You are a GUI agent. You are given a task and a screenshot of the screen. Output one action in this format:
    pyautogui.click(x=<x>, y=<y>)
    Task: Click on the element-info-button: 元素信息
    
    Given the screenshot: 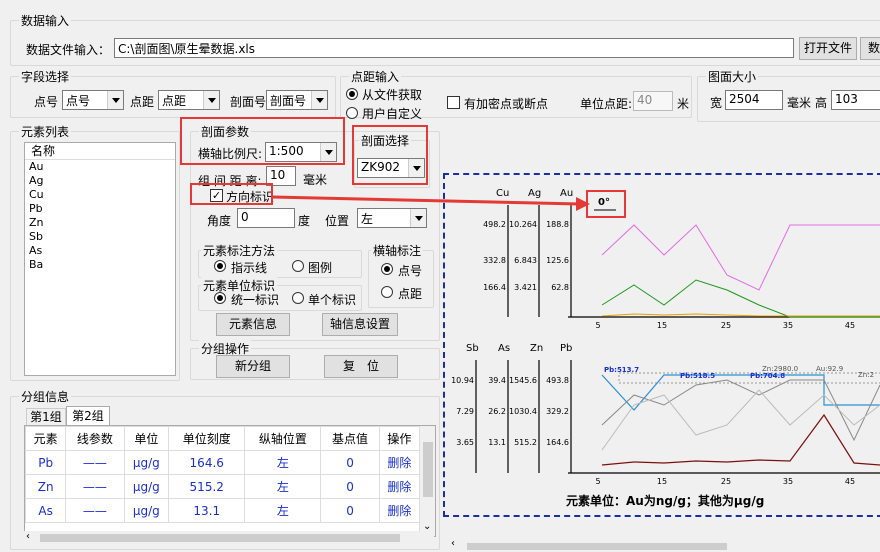 What is the action you would take?
    pyautogui.click(x=253, y=324)
    